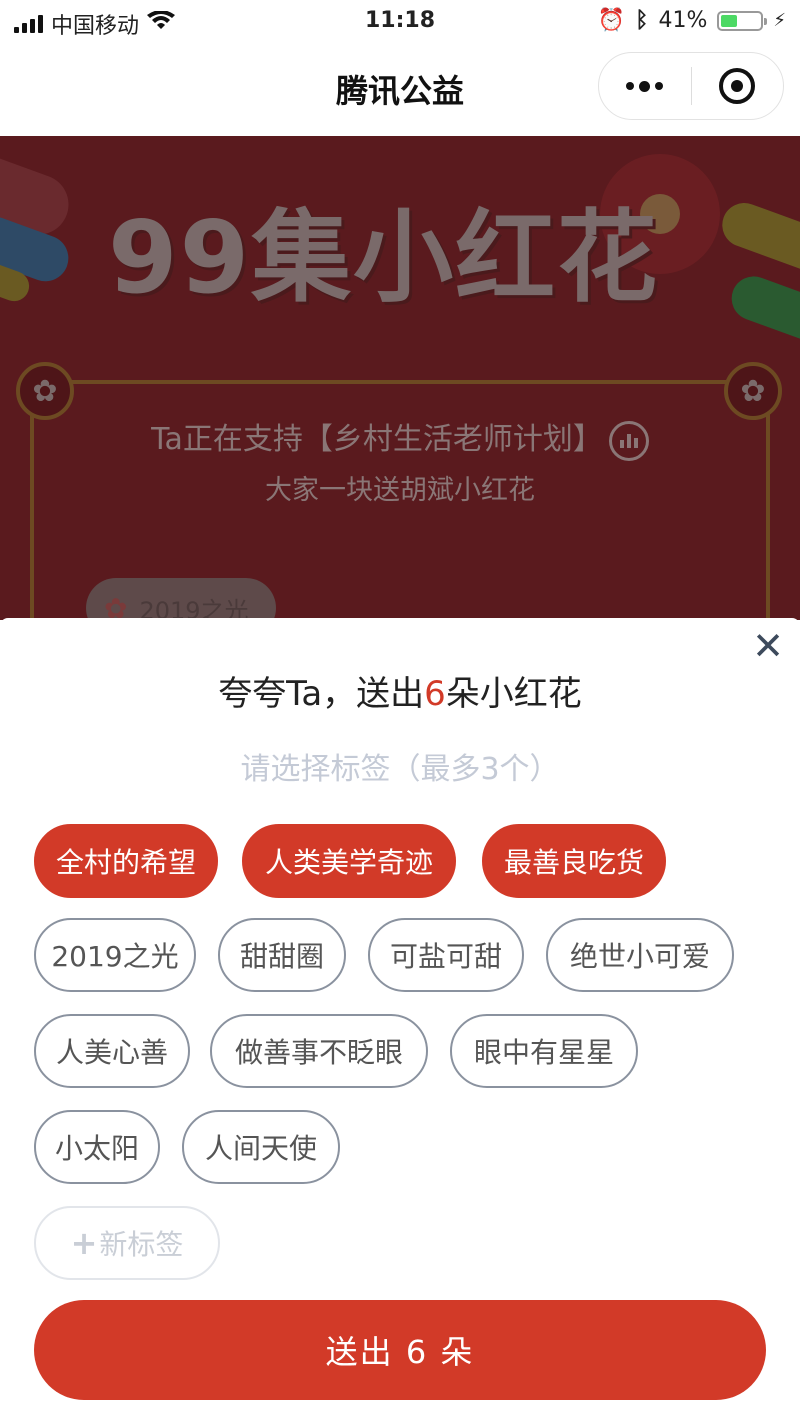  What do you see at coordinates (446, 955) in the screenshot?
I see `tag-option: 可盐可甜` at bounding box center [446, 955].